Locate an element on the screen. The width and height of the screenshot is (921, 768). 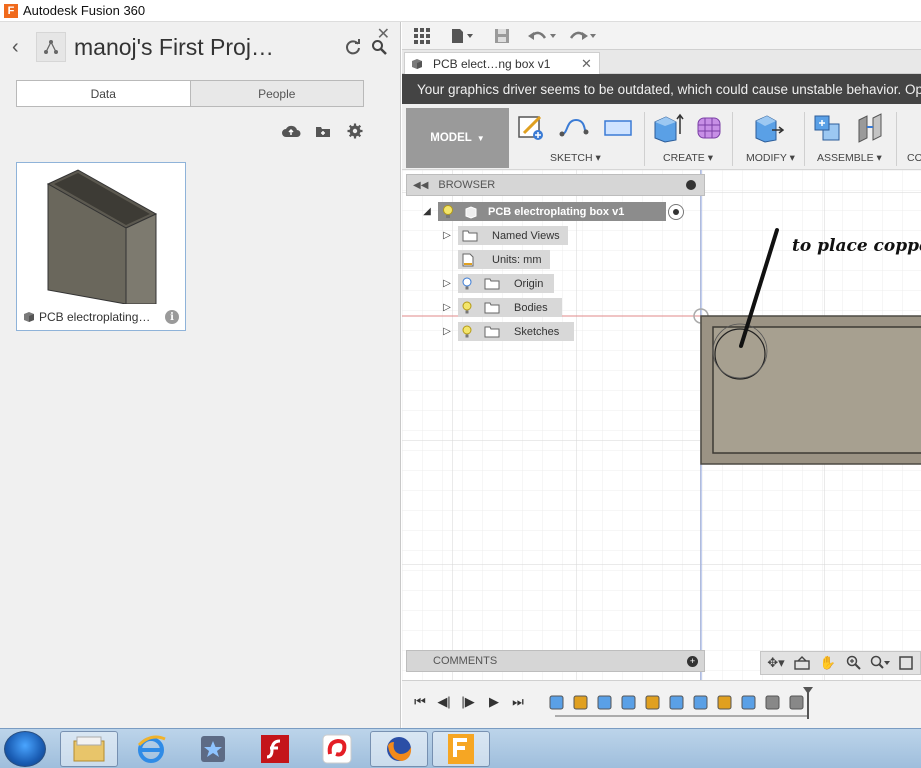
browser-item-origin: ▷ Origin is located at coordinates (497, 283).